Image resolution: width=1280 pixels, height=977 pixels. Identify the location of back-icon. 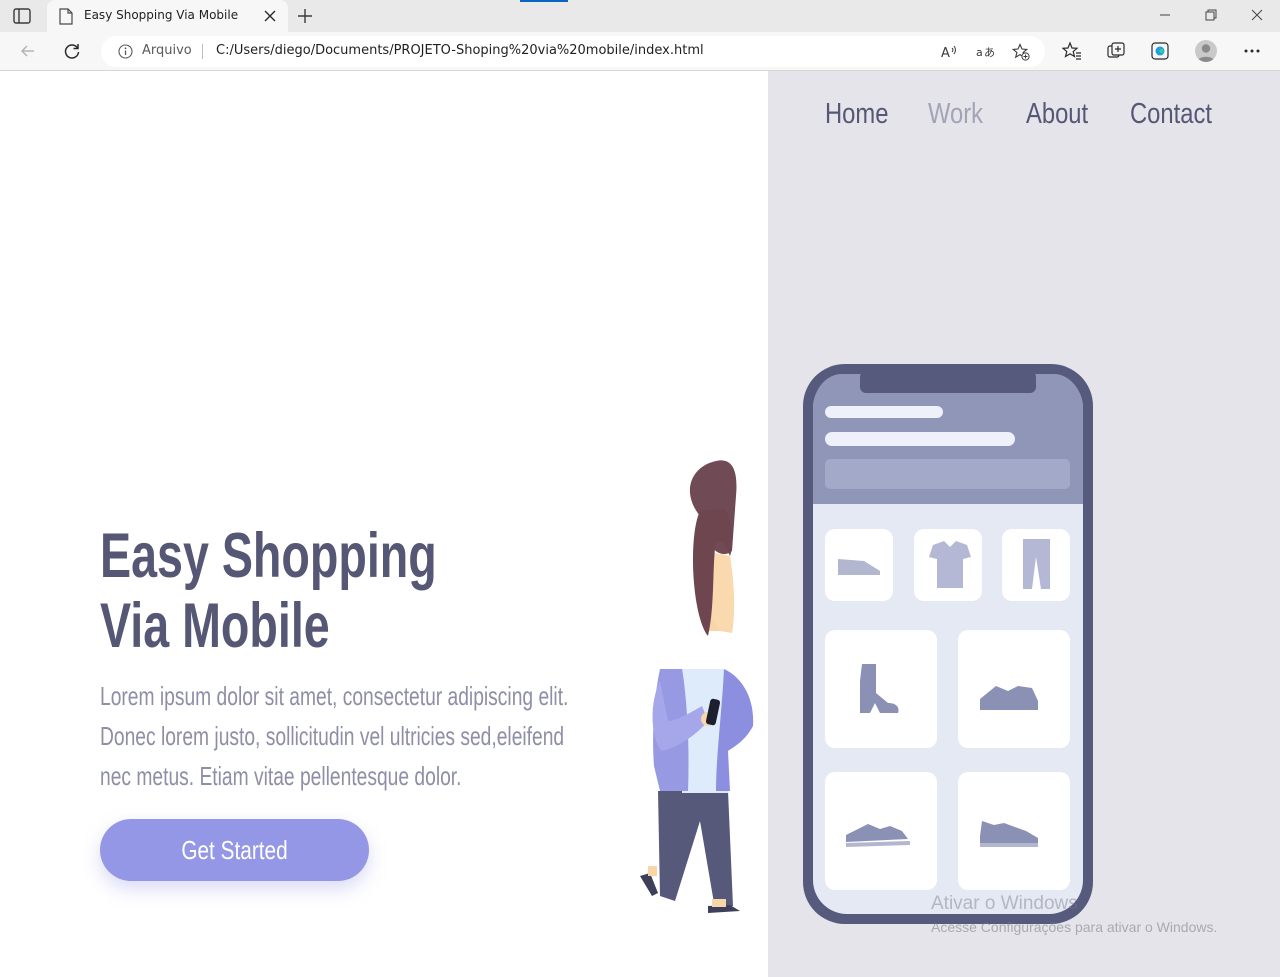
(28, 51).